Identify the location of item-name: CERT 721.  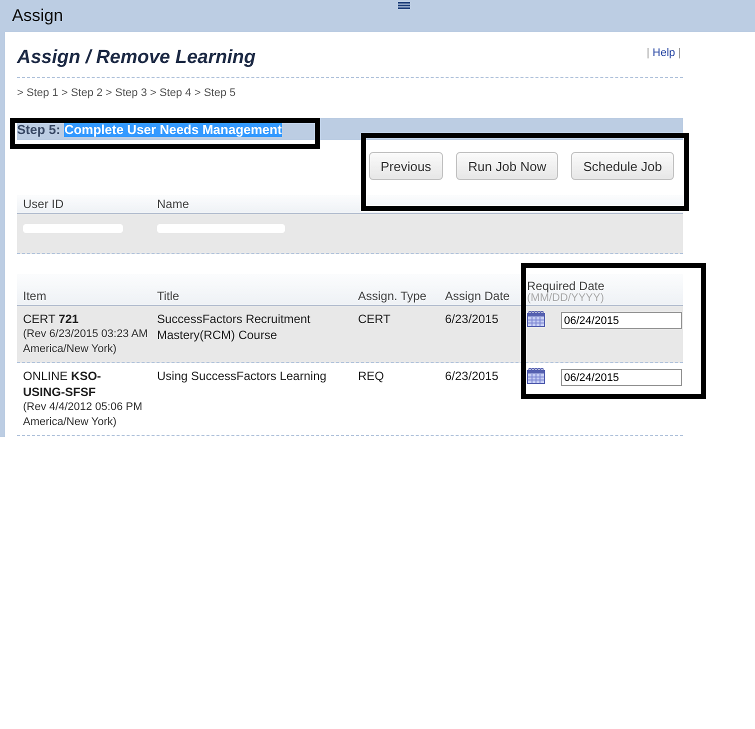
(51, 319).